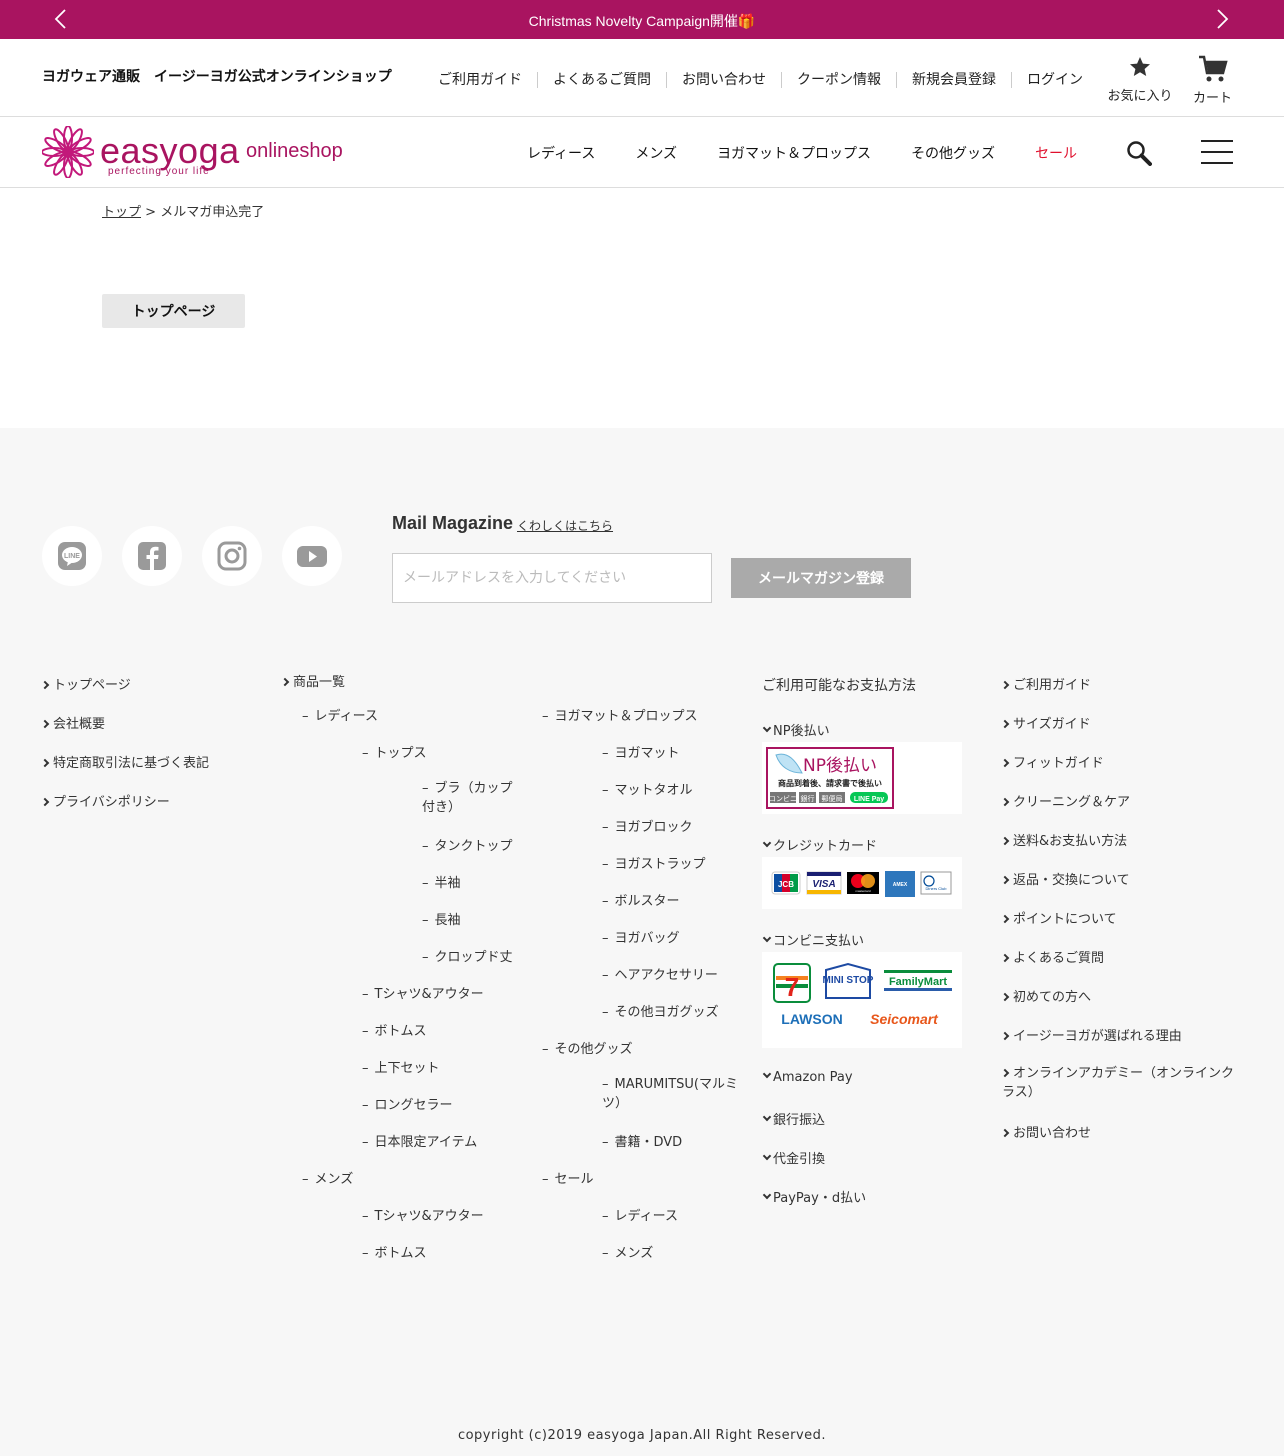 The width and height of the screenshot is (1284, 1456). What do you see at coordinates (552, 578) in the screenshot?
I see `mail-magazine-email-input` at bounding box center [552, 578].